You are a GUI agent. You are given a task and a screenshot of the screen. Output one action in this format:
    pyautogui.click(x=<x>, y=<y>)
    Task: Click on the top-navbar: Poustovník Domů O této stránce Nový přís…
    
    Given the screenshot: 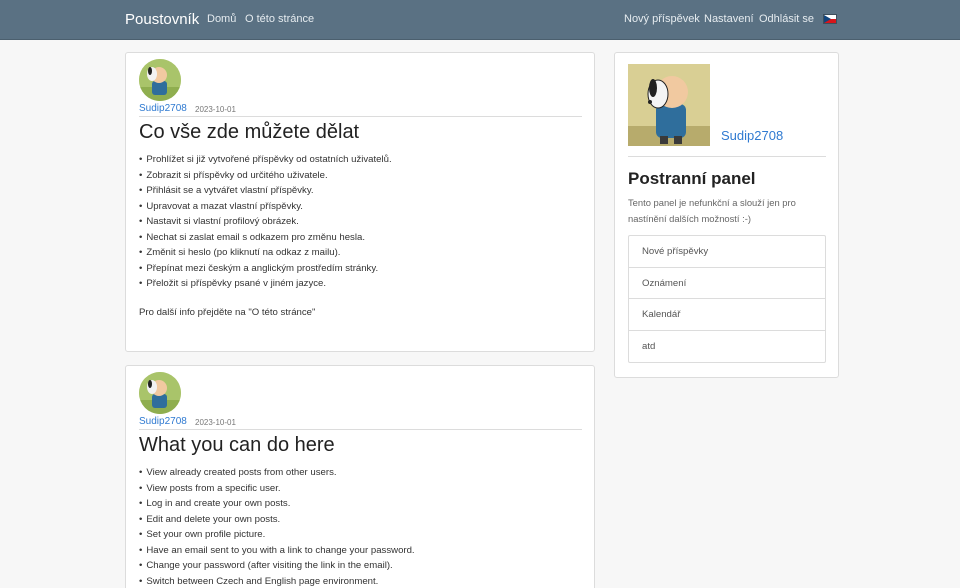 What is the action you would take?
    pyautogui.click(x=480, y=20)
    